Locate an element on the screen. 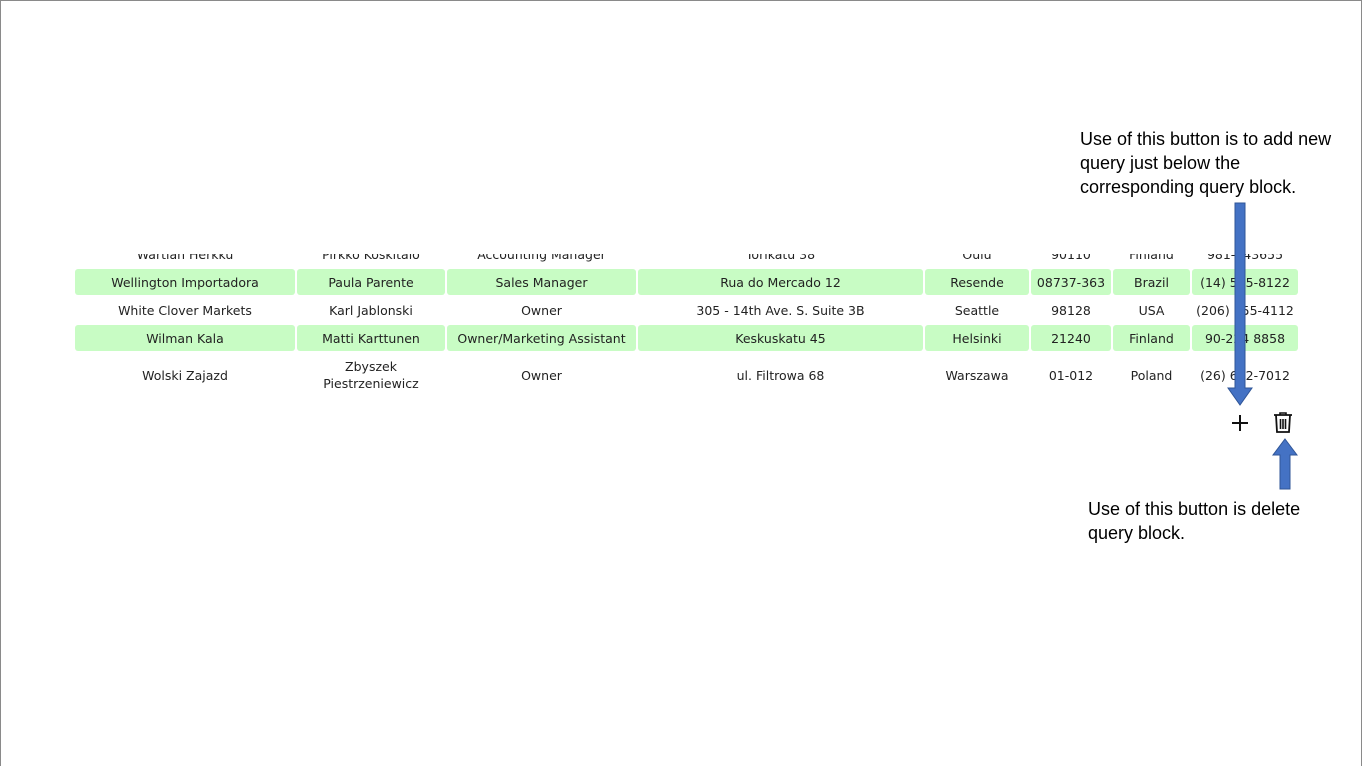  table-cell: Seattle is located at coordinates (977, 310).